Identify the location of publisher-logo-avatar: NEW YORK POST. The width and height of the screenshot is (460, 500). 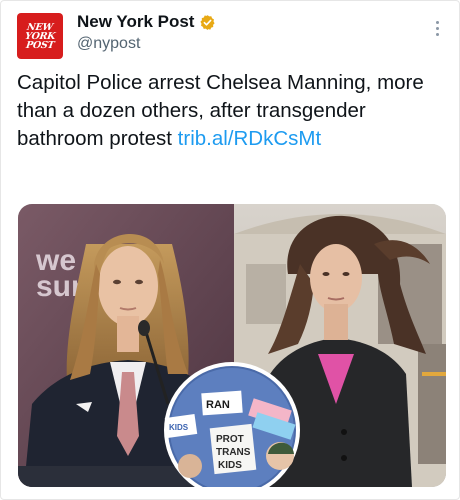
(40, 36).